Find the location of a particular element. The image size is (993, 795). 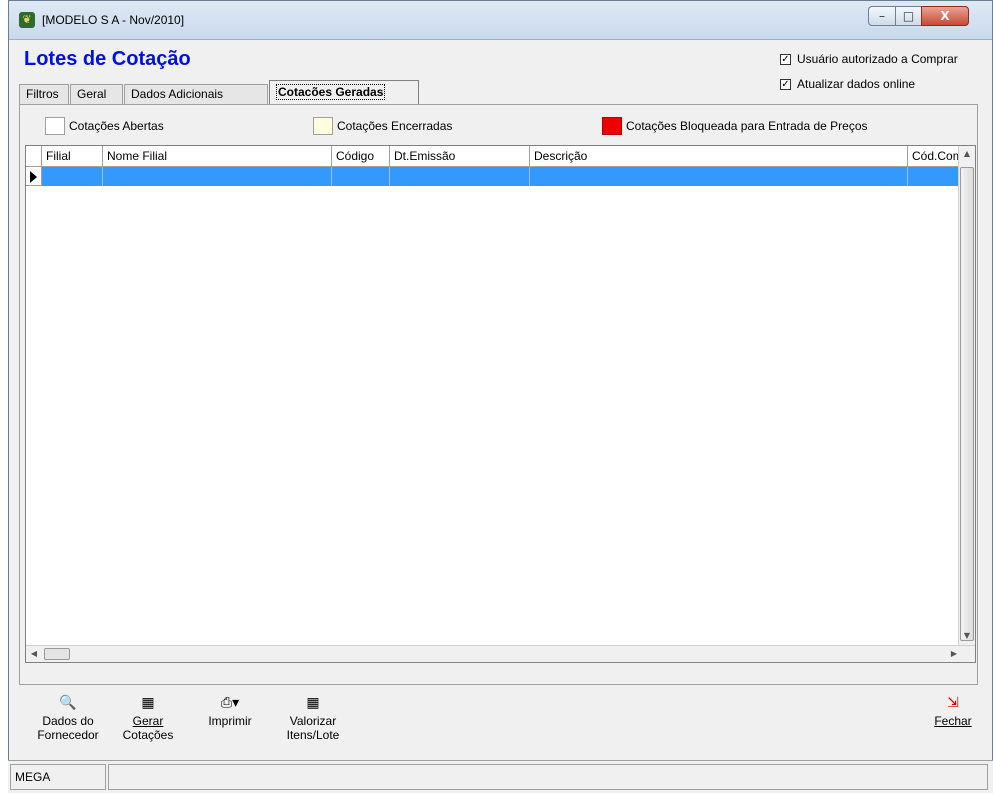

column-header-cod-com: Cód.Com is located at coordinates (934, 156).